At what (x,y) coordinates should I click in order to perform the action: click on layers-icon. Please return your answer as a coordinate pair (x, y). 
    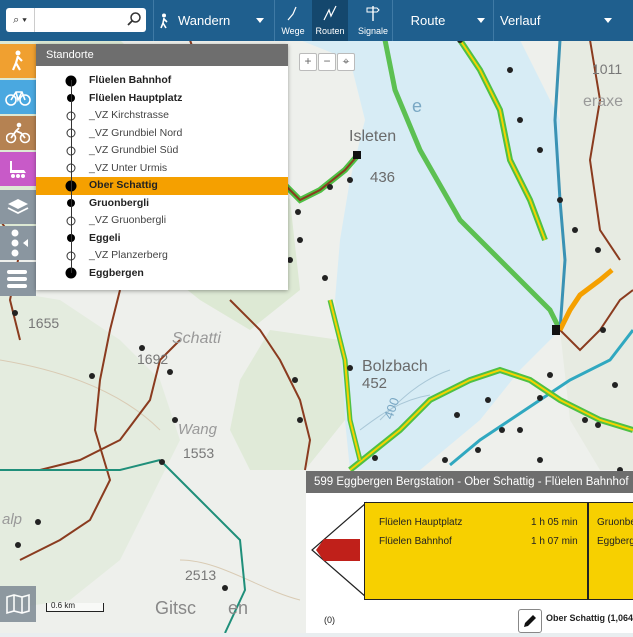
    Looking at the image, I should click on (18, 207).